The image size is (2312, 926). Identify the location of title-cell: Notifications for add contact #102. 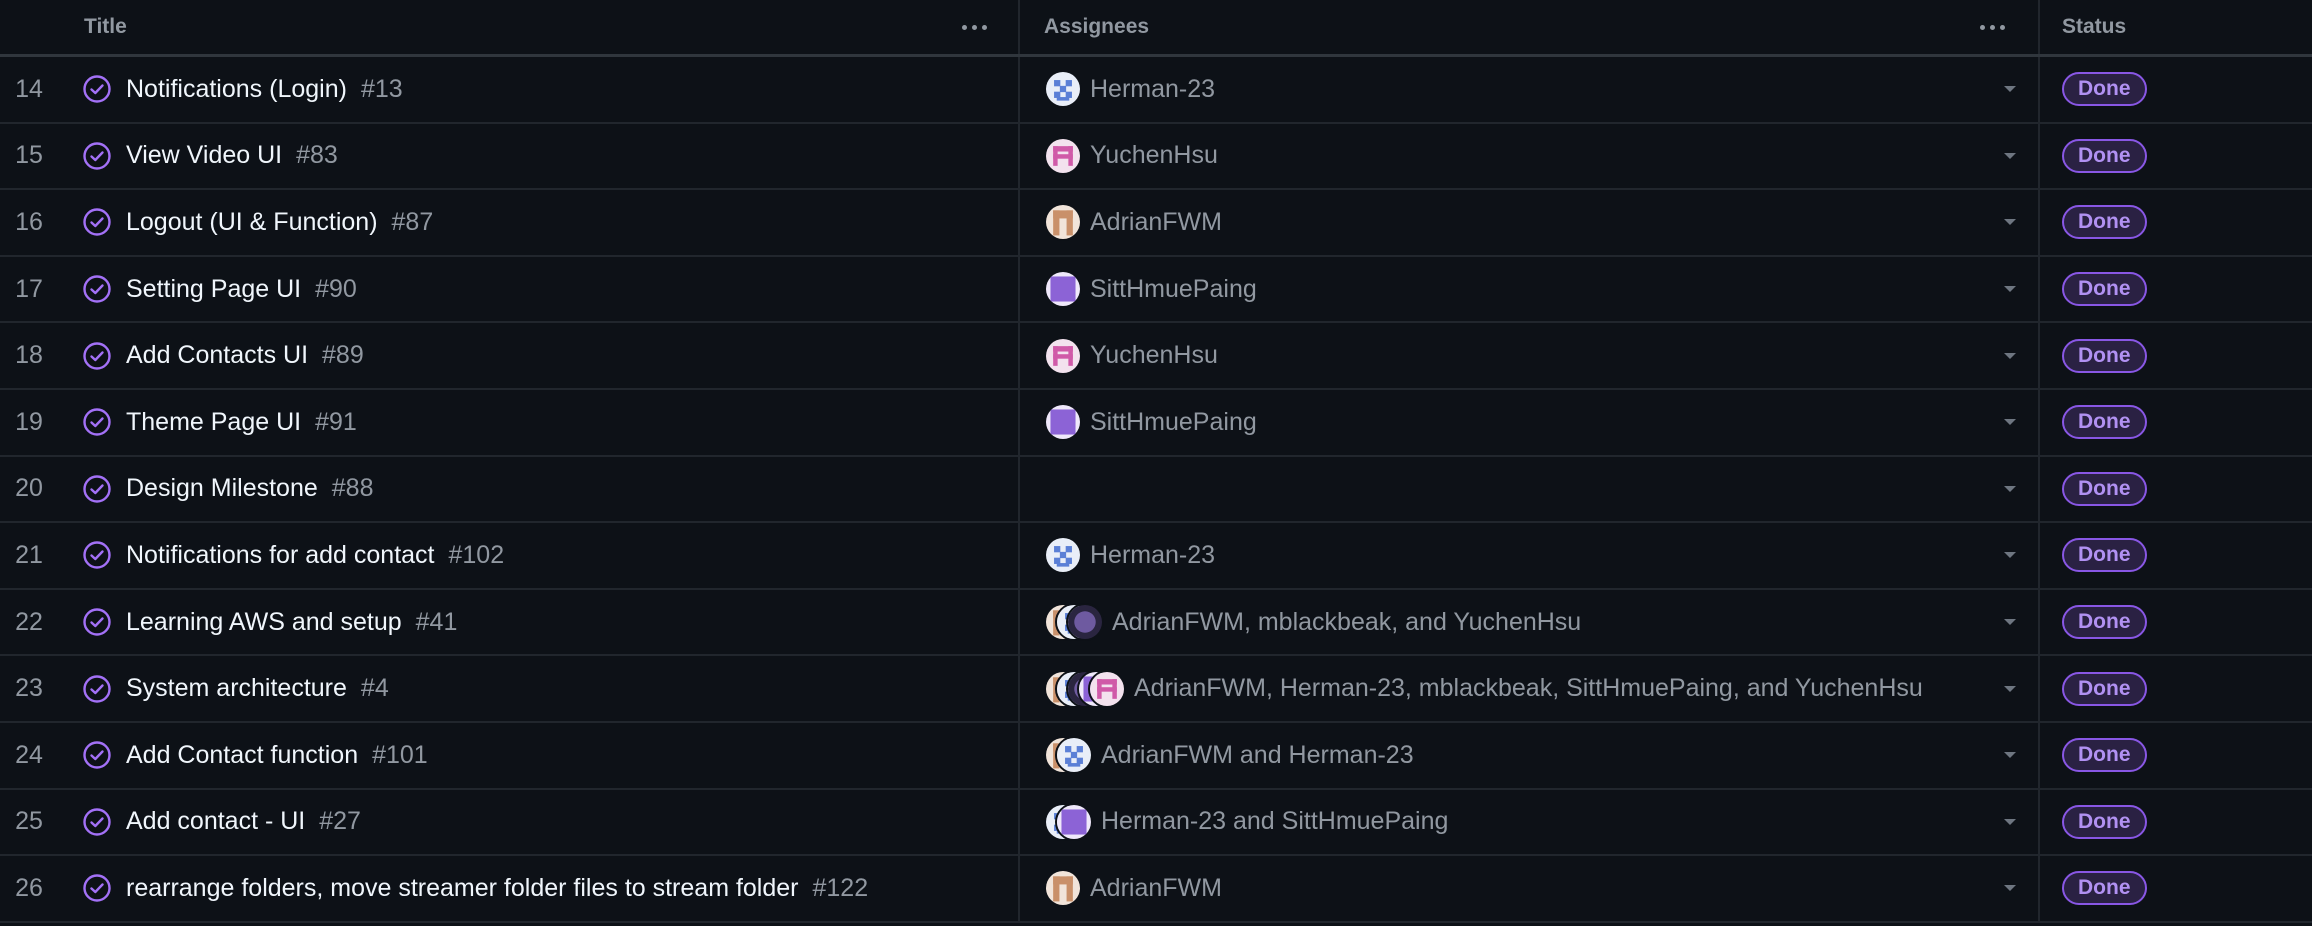
(539, 555).